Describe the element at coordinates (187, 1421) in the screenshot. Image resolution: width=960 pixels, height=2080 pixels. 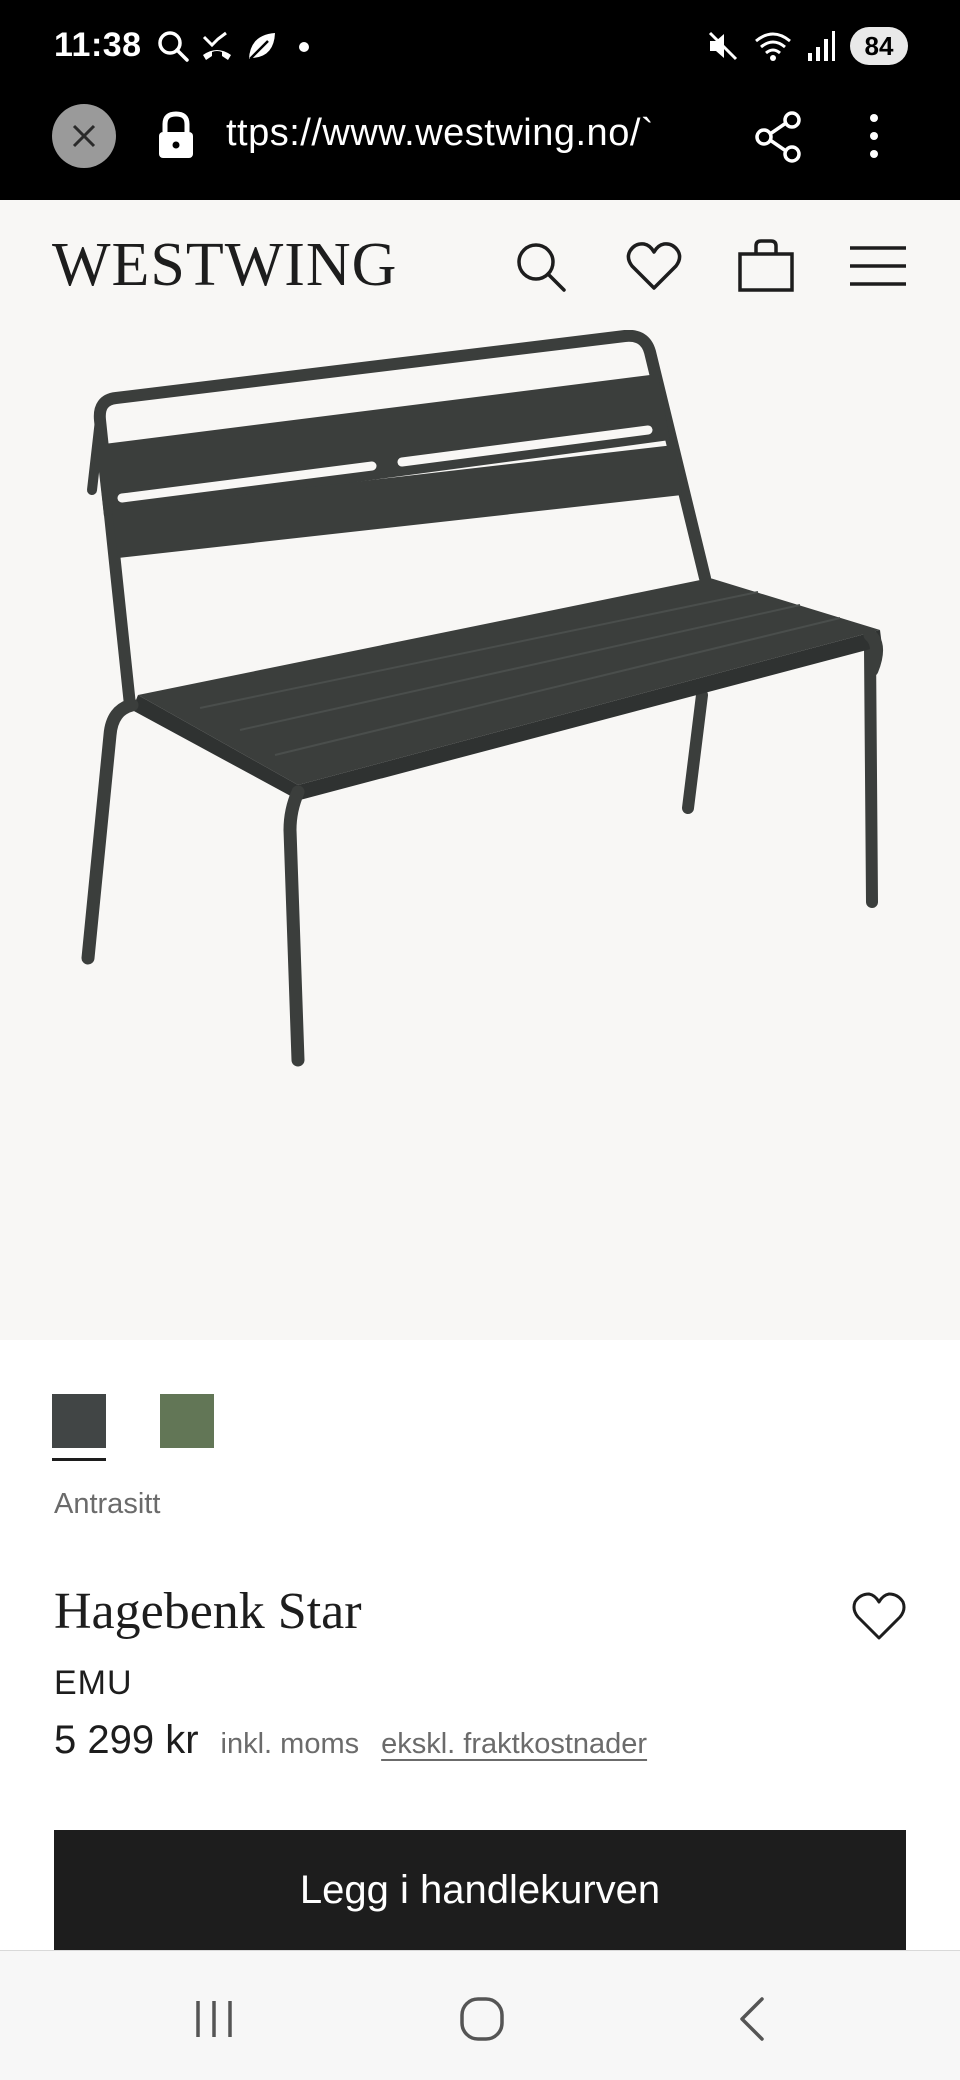
I see `swatch-green` at that location.